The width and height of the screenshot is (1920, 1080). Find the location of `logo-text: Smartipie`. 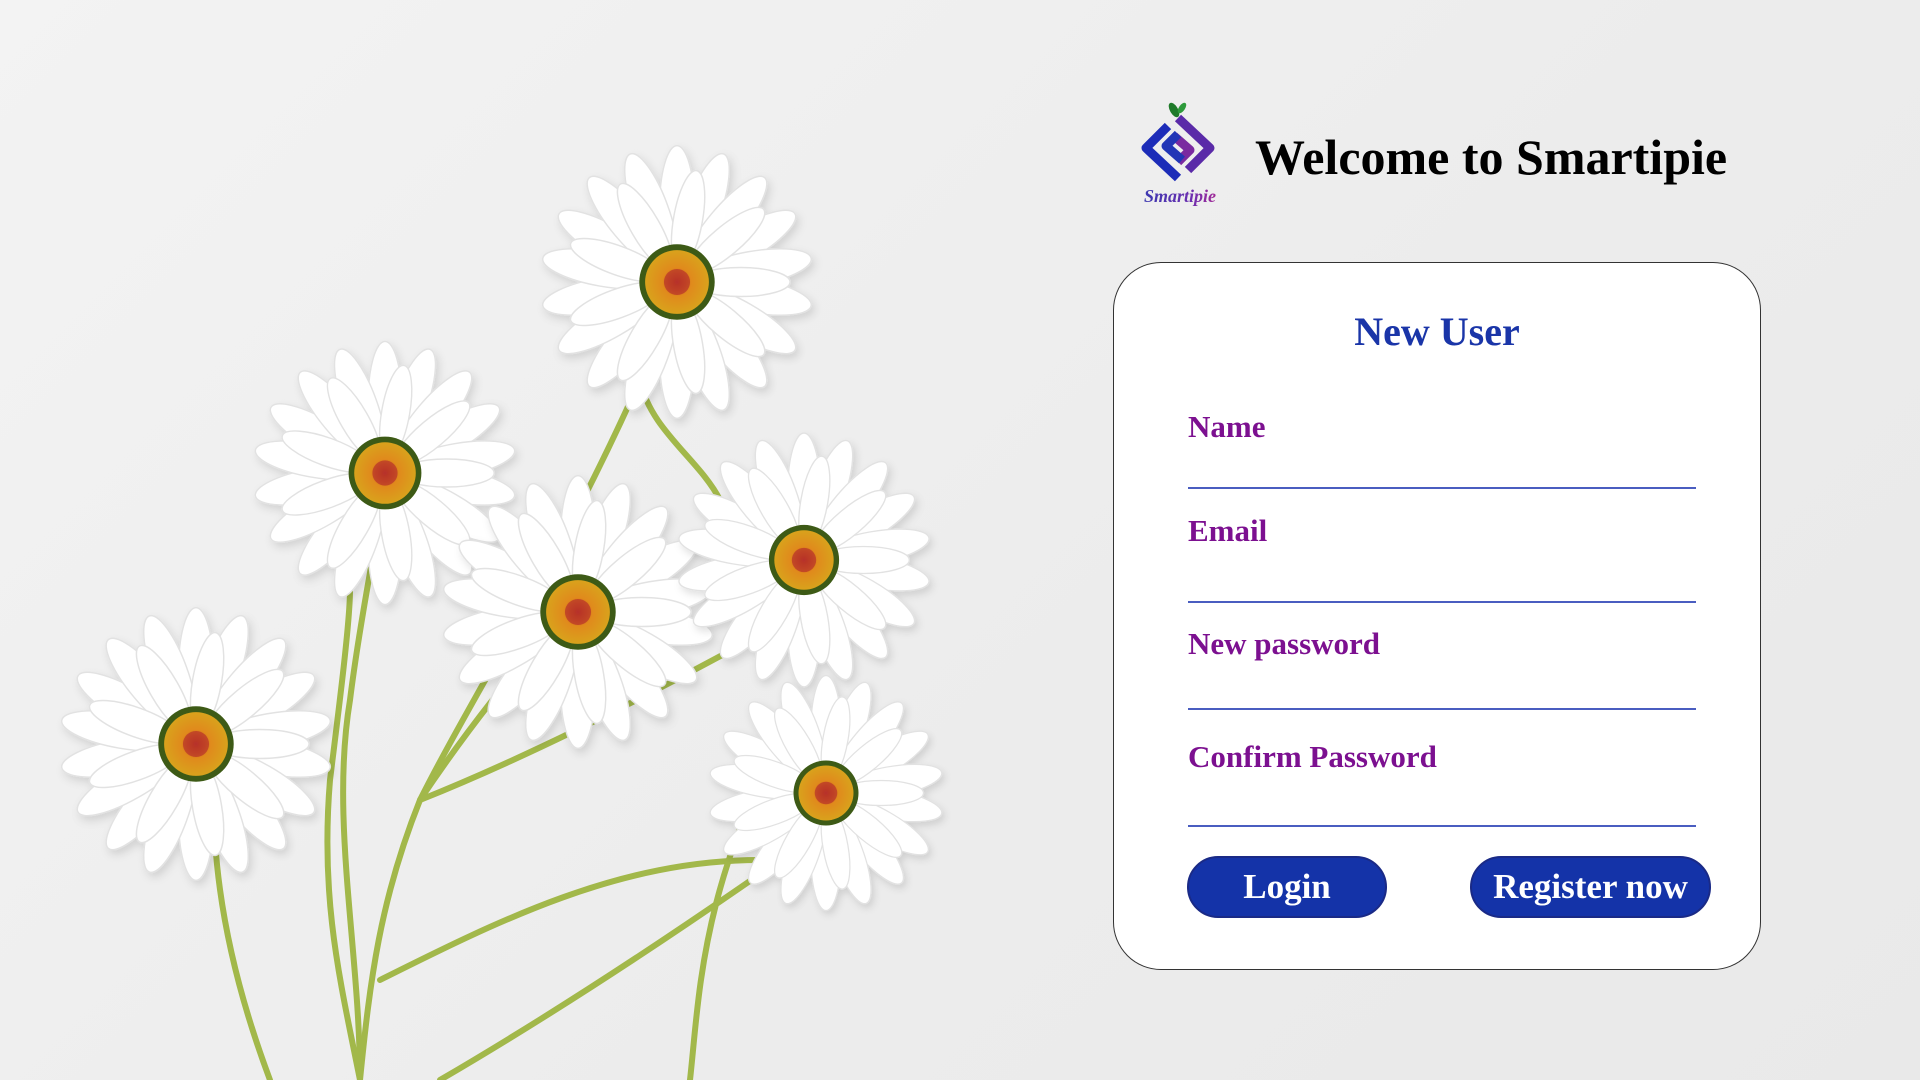

logo-text: Smartipie is located at coordinates (1180, 196).